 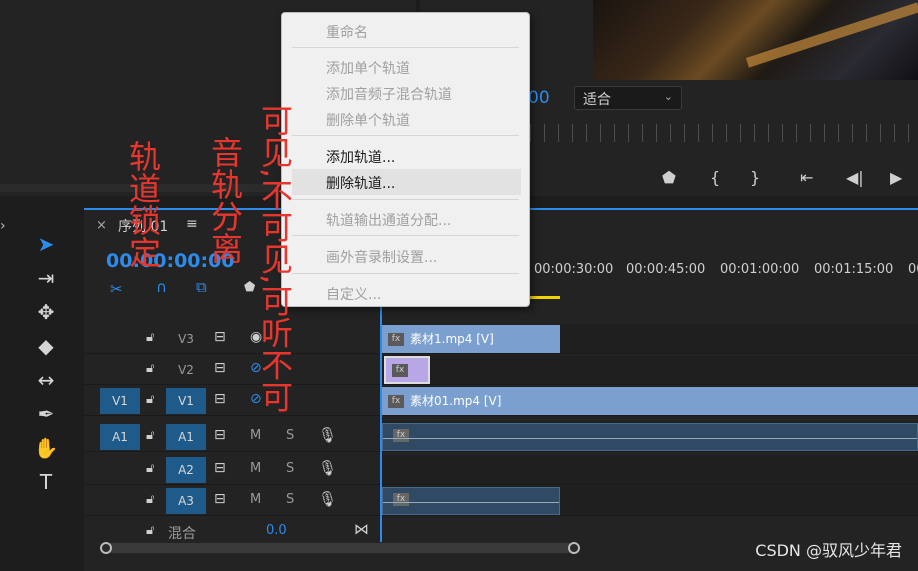 What do you see at coordinates (3, 226) in the screenshot?
I see `chevron-right-icon: ›` at bounding box center [3, 226].